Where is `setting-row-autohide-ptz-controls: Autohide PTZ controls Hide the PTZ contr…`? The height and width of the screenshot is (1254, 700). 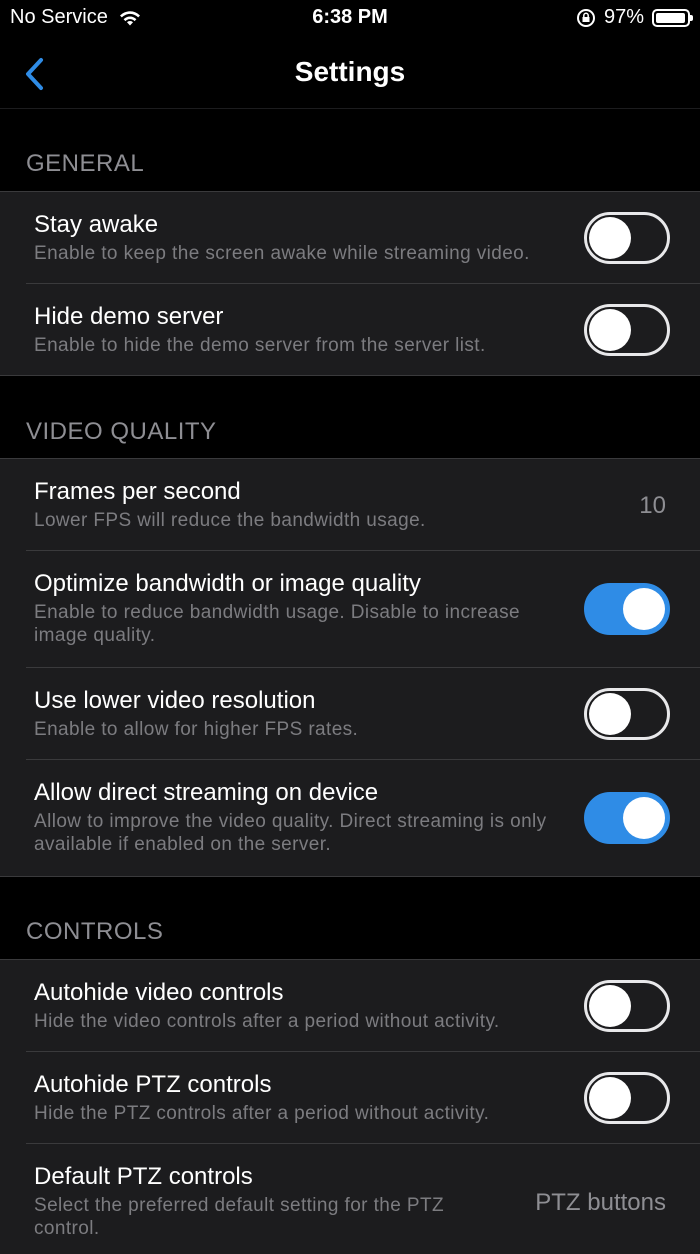 setting-row-autohide-ptz-controls: Autohide PTZ controls Hide the PTZ contr… is located at coordinates (363, 1098).